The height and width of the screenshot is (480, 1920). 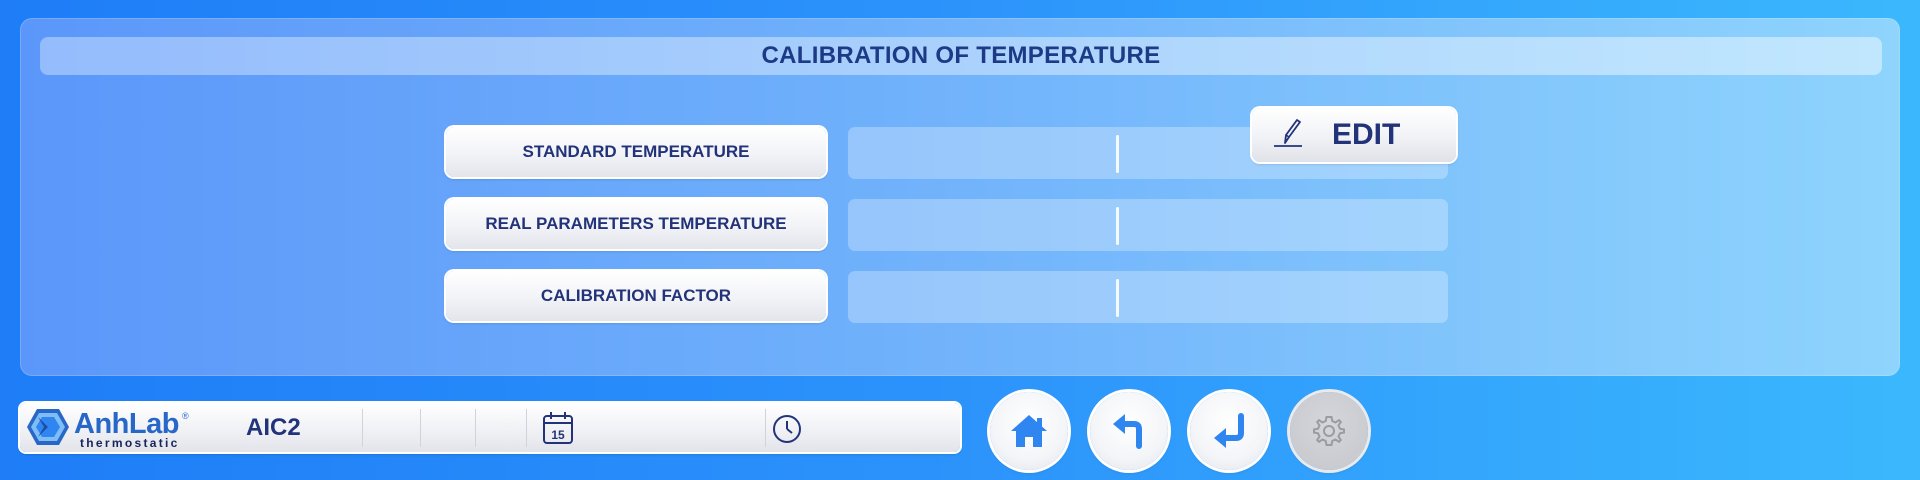 What do you see at coordinates (1148, 297) in the screenshot?
I see `calibration-factor-field` at bounding box center [1148, 297].